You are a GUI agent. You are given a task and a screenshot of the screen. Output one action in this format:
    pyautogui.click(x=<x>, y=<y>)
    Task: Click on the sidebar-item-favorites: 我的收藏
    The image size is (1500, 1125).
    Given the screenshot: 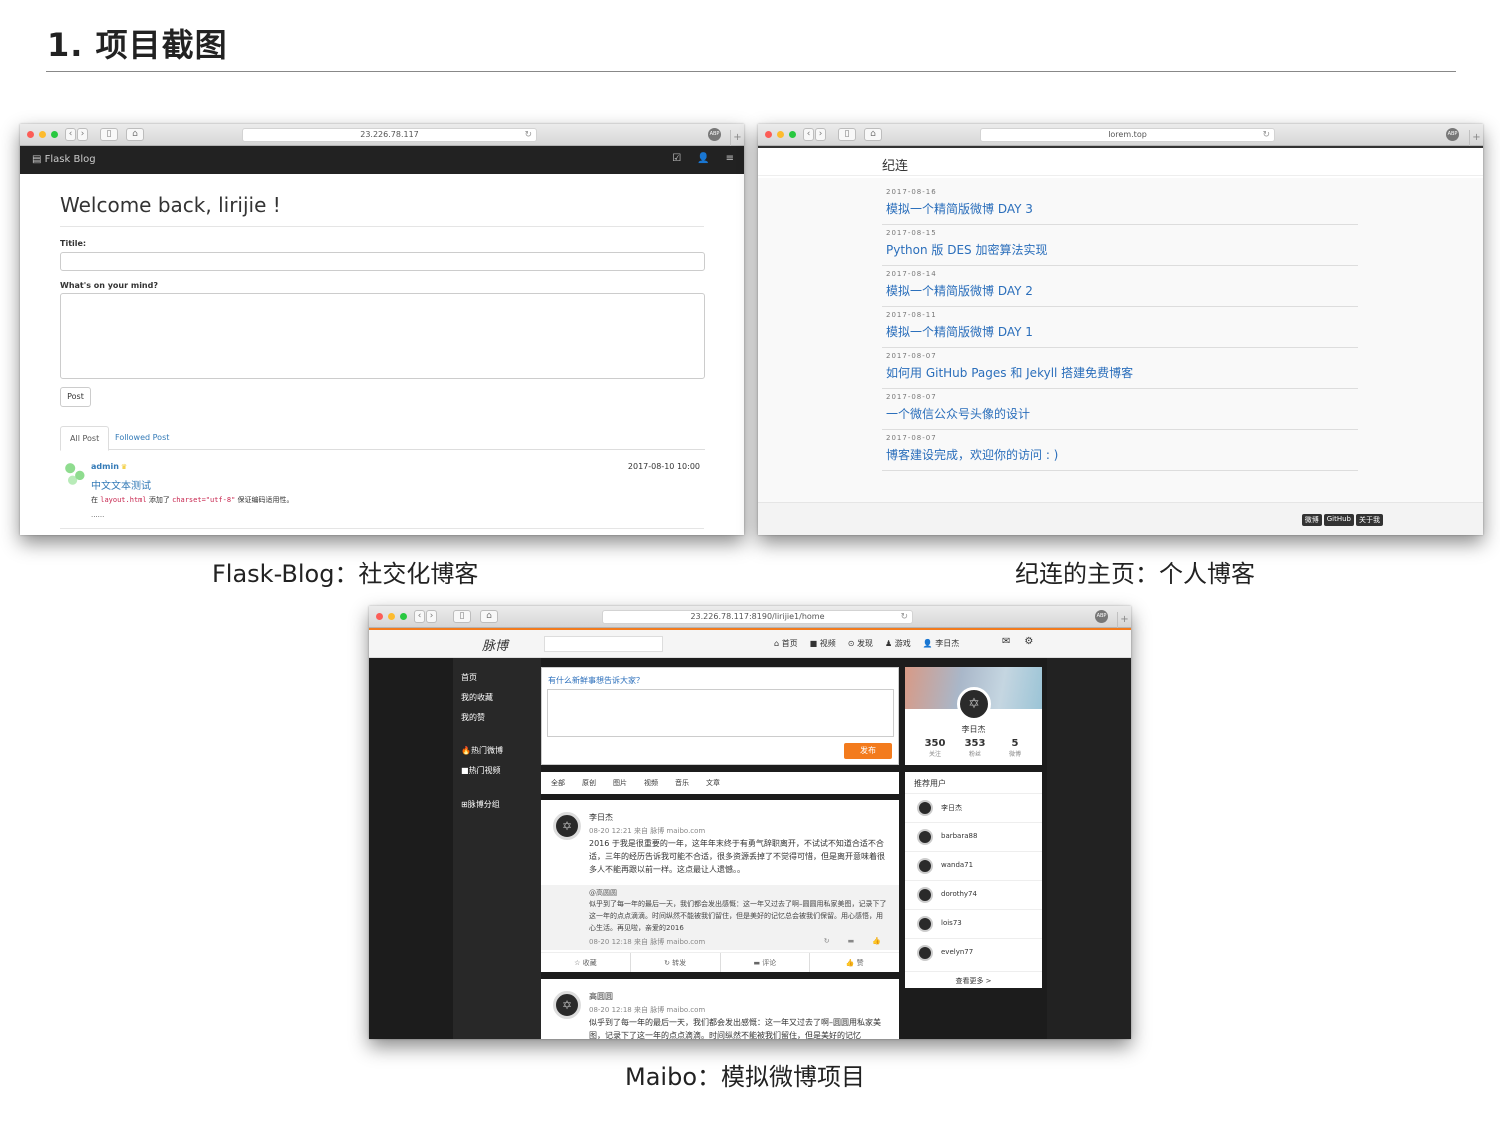 What is the action you would take?
    pyautogui.click(x=477, y=697)
    